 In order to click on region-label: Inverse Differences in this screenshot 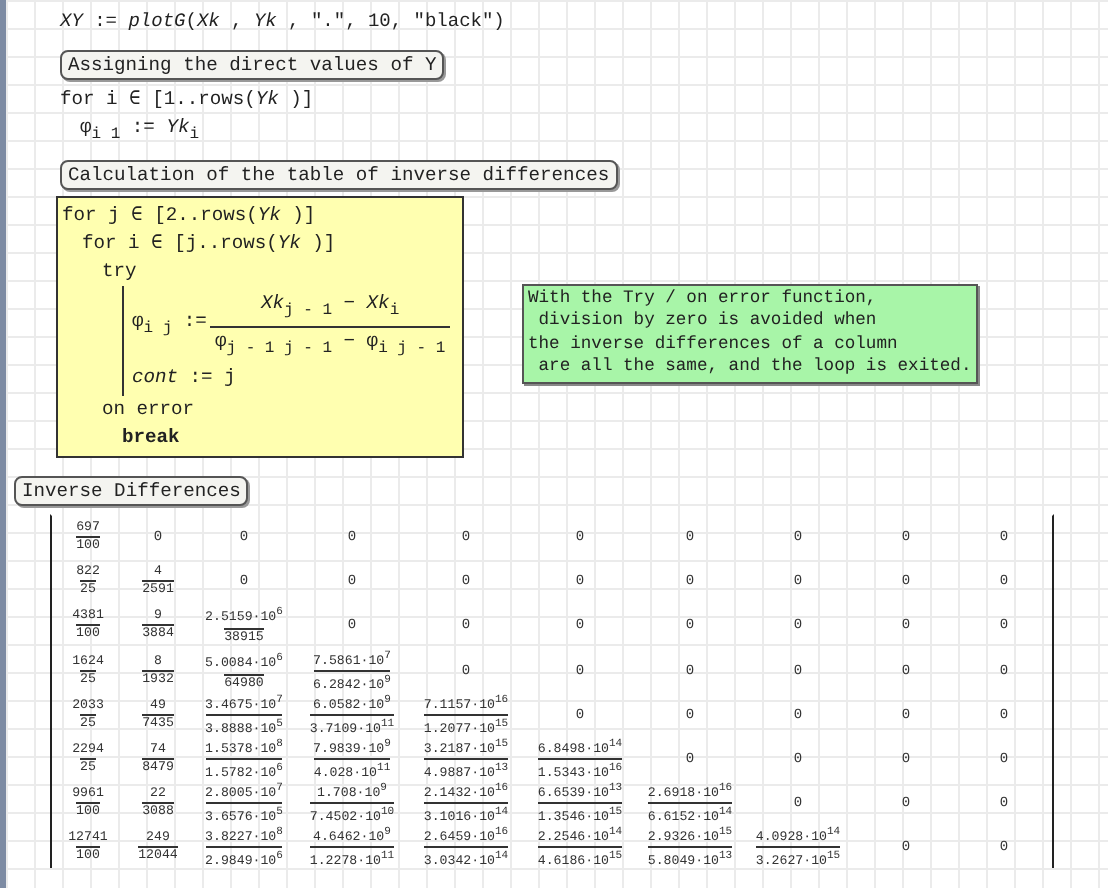, I will do `click(131, 490)`.